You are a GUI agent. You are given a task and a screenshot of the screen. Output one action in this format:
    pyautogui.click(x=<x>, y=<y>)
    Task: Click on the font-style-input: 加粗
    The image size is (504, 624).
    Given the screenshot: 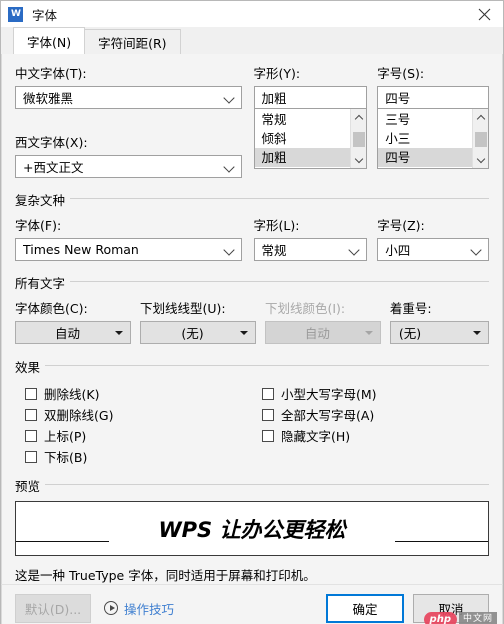 What is the action you would take?
    pyautogui.click(x=310, y=97)
    